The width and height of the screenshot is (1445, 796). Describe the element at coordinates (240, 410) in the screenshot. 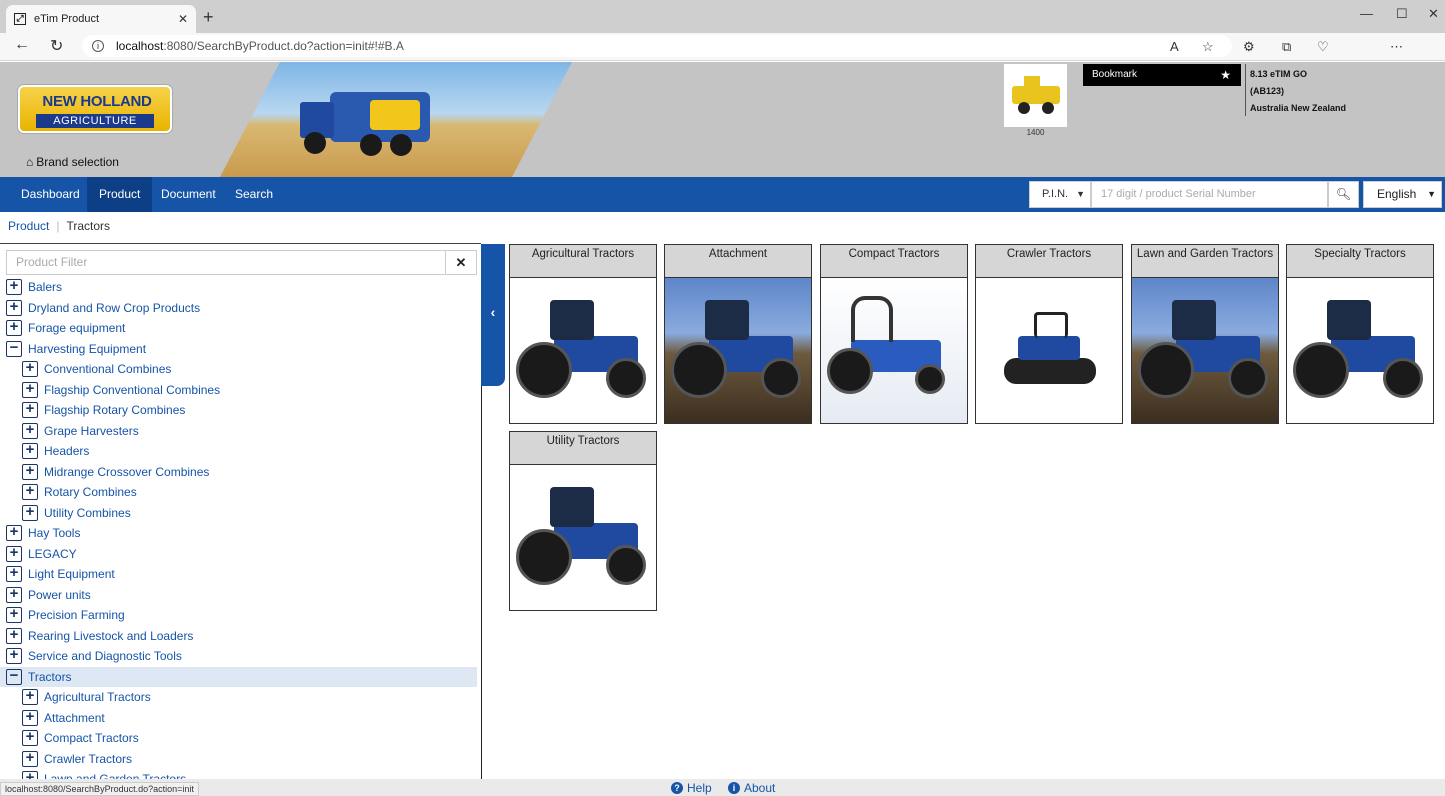

I see `tree-item: + Flagship Rotary Combines` at that location.